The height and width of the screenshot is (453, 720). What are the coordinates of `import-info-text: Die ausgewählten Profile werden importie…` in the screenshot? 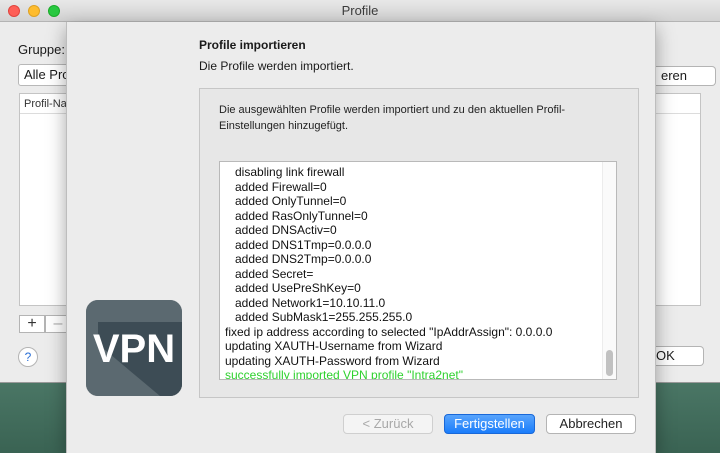 It's located at (392, 118).